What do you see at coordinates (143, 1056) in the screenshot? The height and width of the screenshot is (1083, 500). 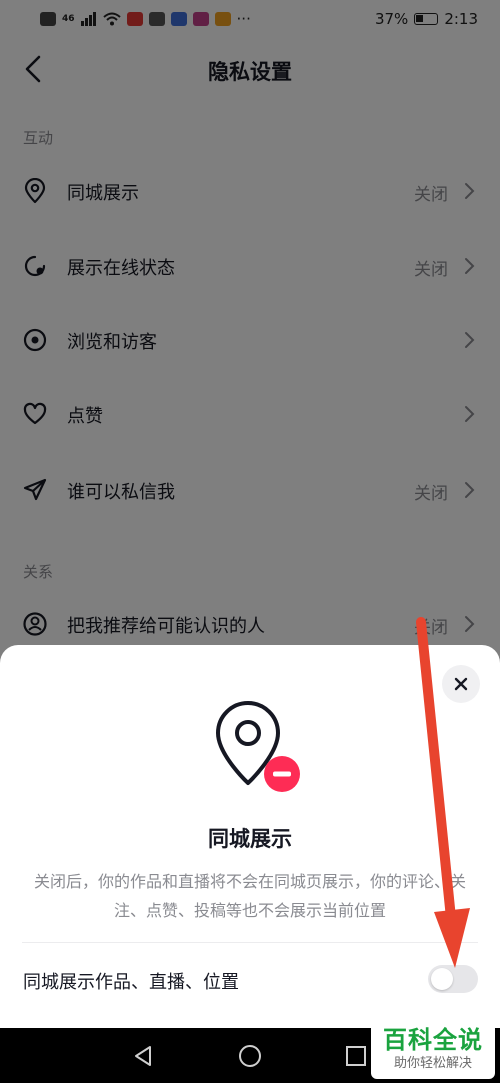 I see `back-triangle-icon` at bounding box center [143, 1056].